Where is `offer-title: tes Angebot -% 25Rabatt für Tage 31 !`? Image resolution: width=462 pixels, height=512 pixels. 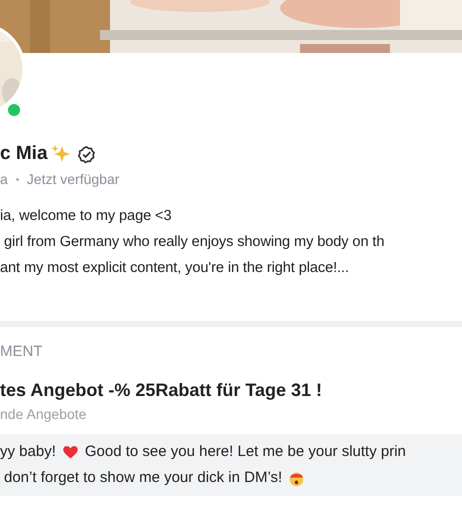
offer-title: tes Angebot -% 25Rabatt für Tage 31 ! is located at coordinates (162, 390).